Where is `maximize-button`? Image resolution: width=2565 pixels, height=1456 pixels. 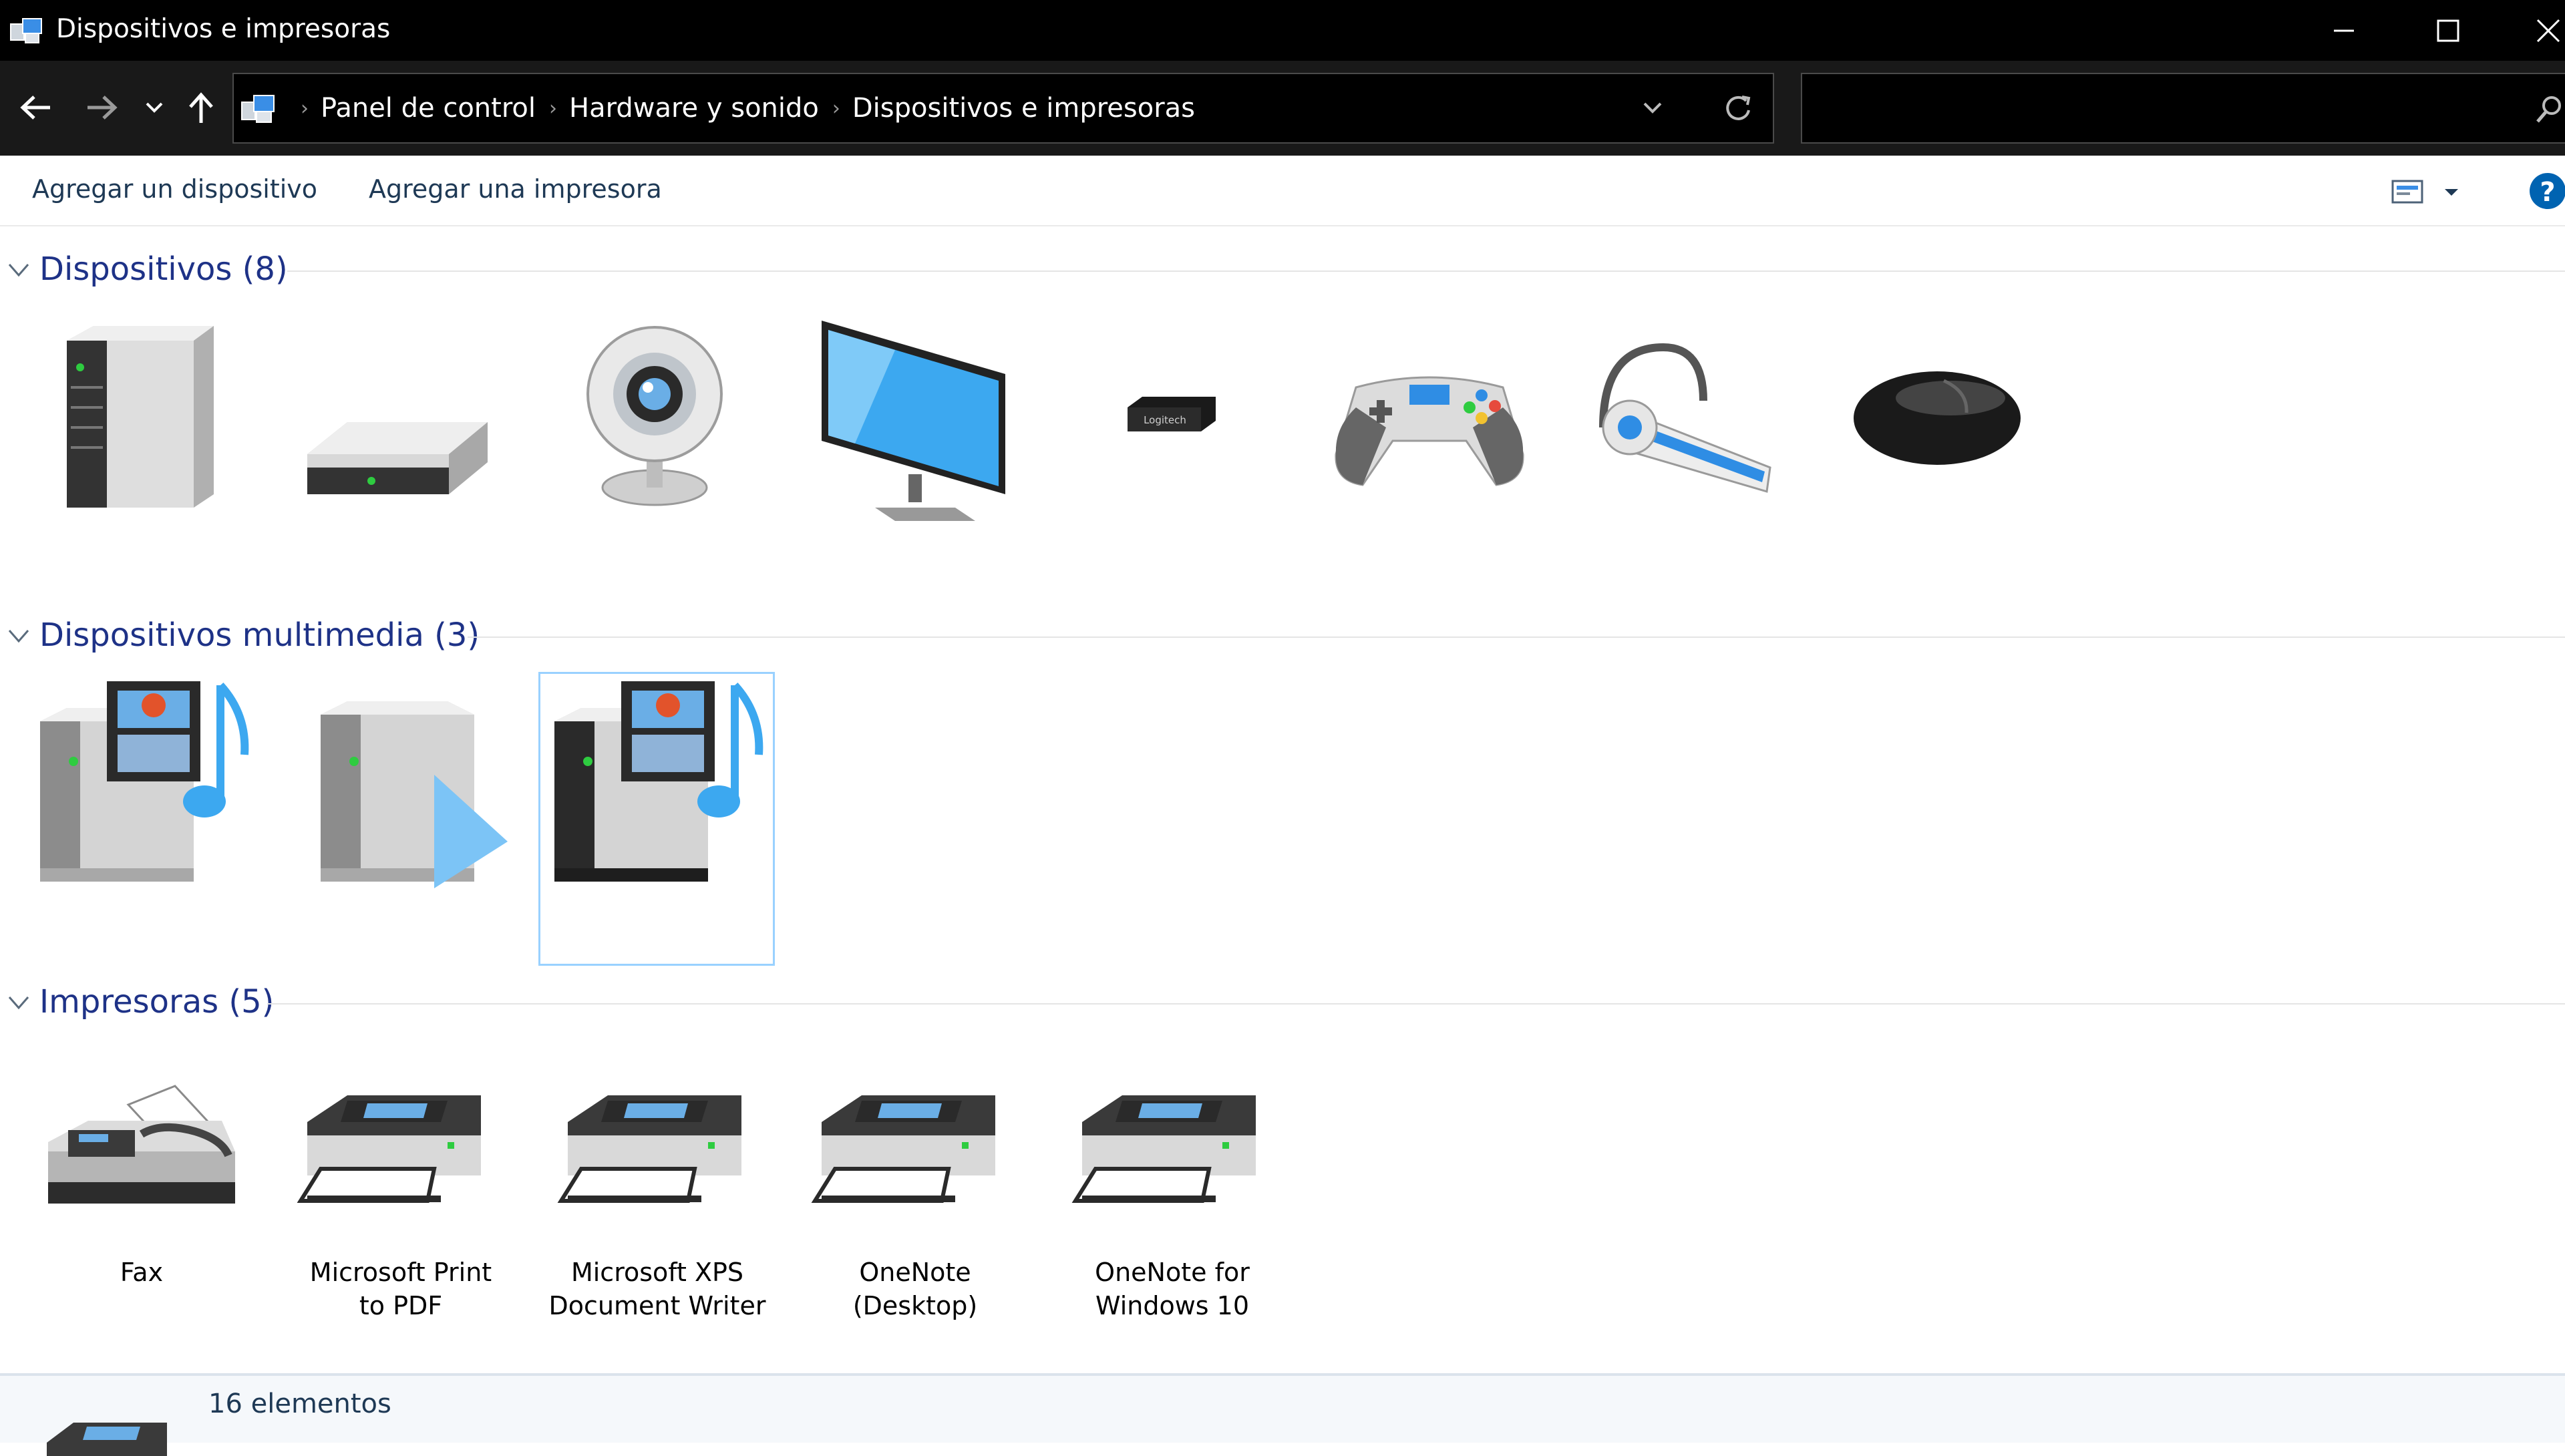 maximize-button is located at coordinates (2448, 30).